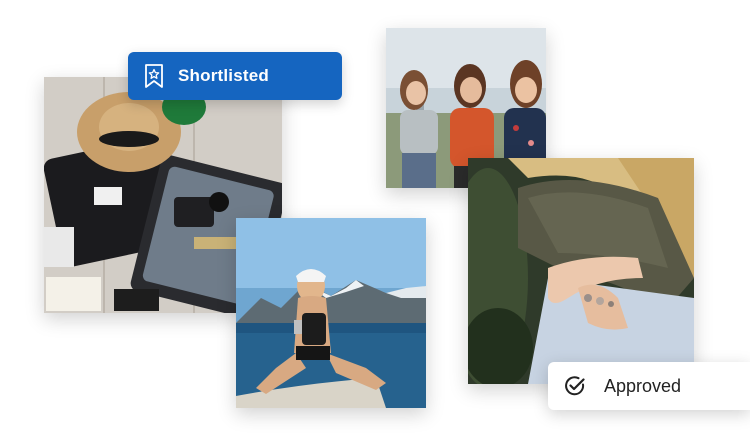 Image resolution: width=750 pixels, height=438 pixels. I want to click on bookmark-star-icon, so click(154, 76).